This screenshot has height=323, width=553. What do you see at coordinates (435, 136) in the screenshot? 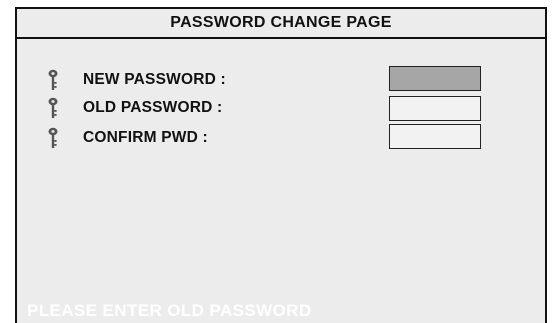
I see `confirm-pwd-field` at bounding box center [435, 136].